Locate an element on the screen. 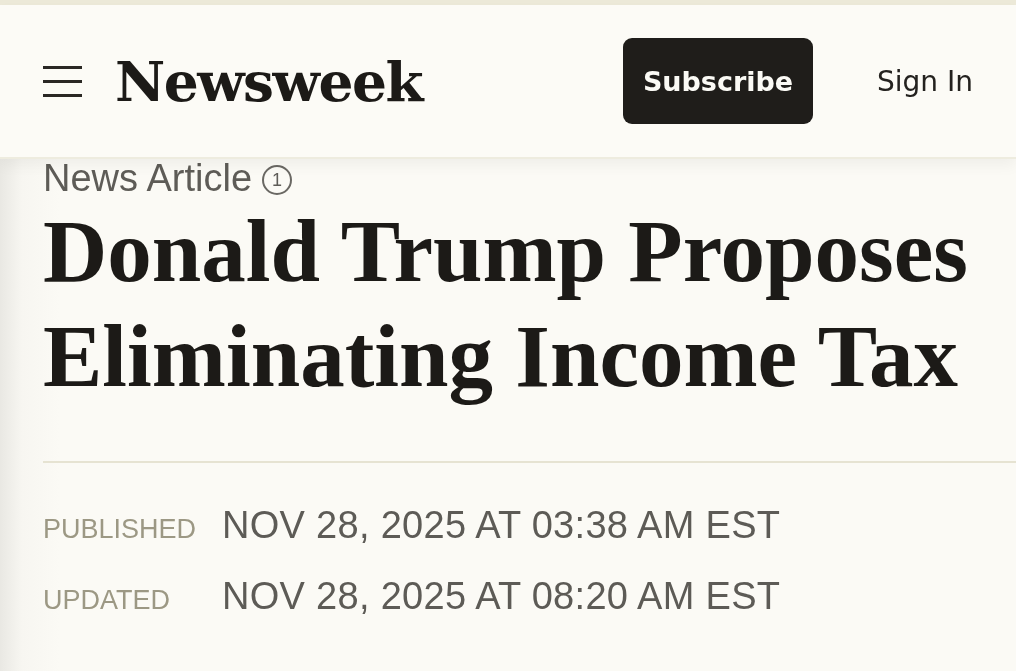  subscribe-button: Subscribe is located at coordinates (718, 81).